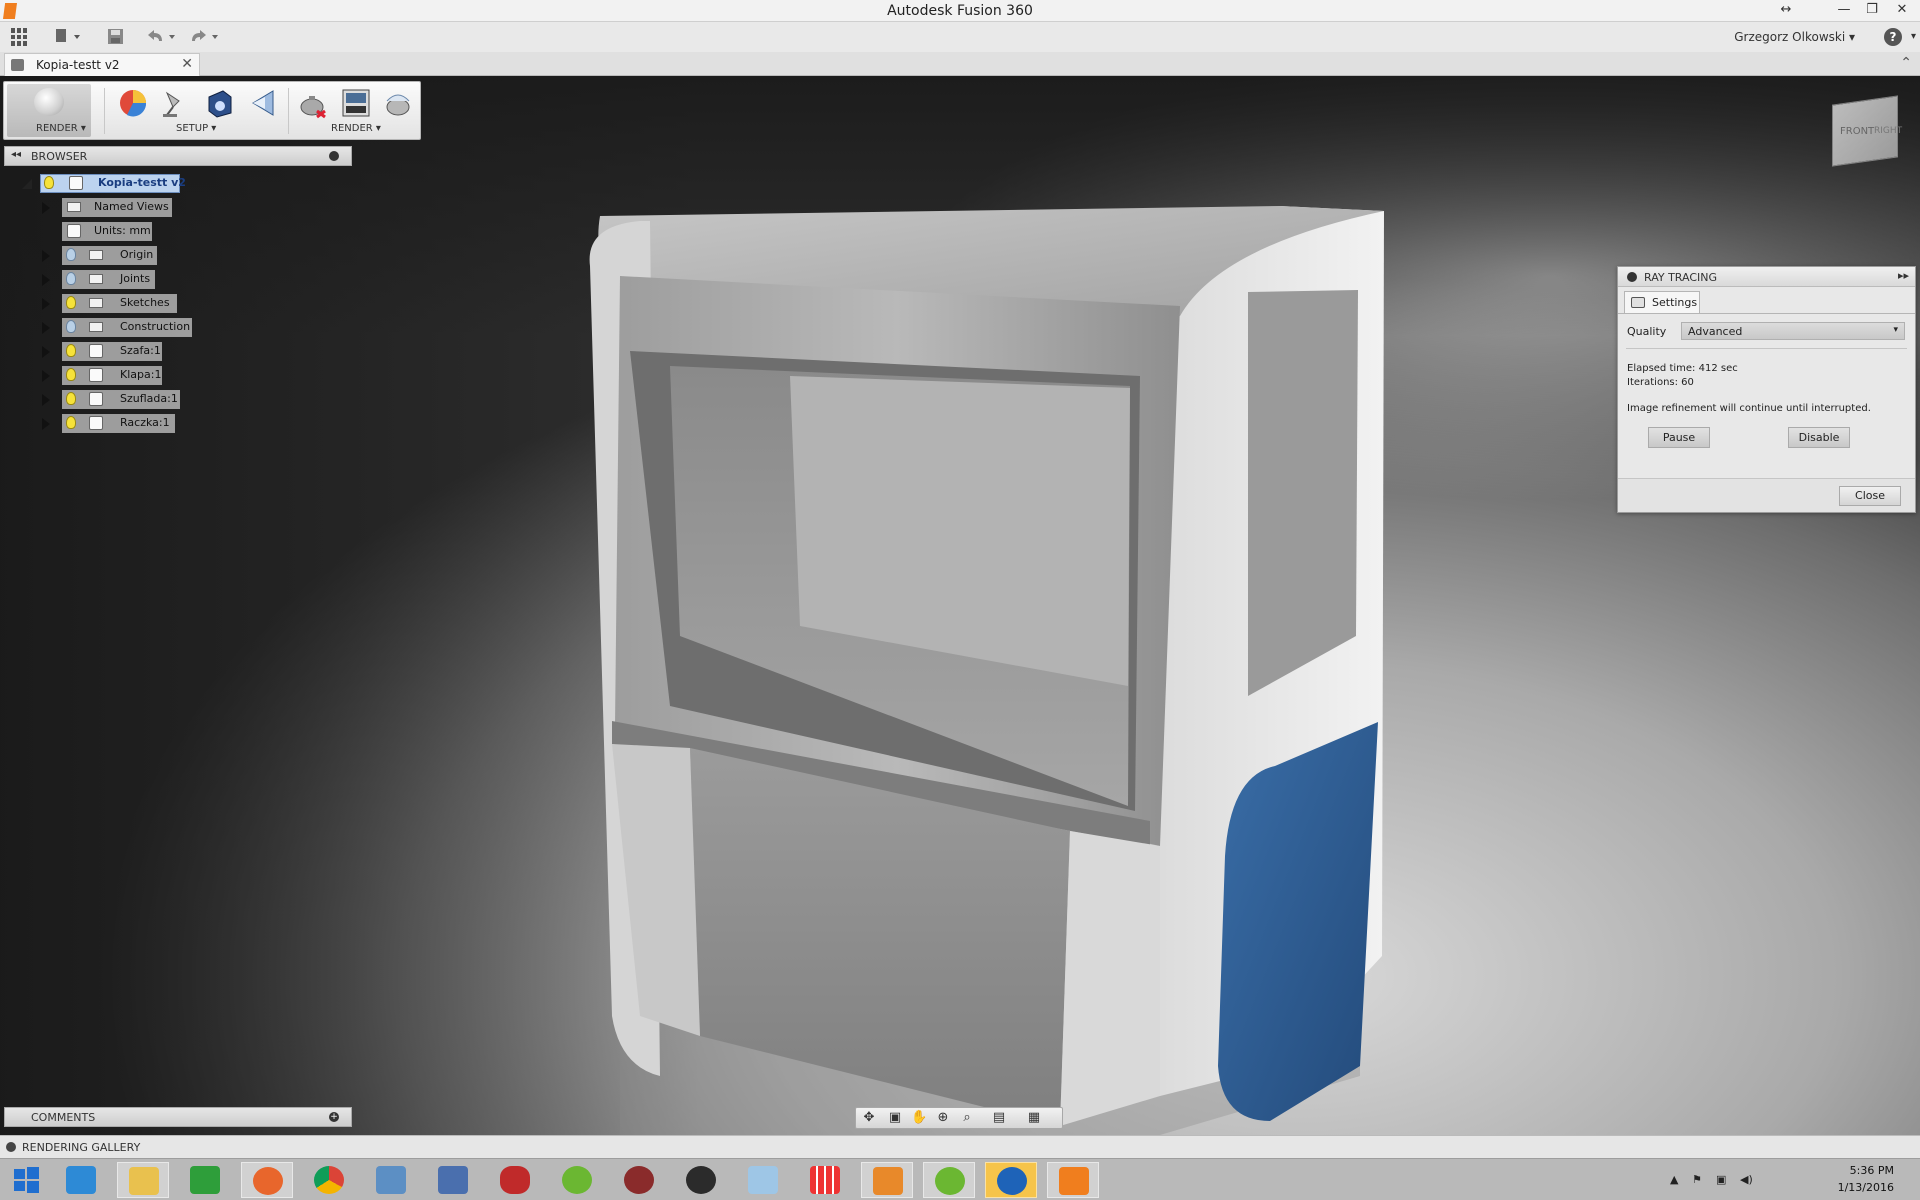 The height and width of the screenshot is (1200, 1920). I want to click on taskbar-bug-app, so click(701, 1180).